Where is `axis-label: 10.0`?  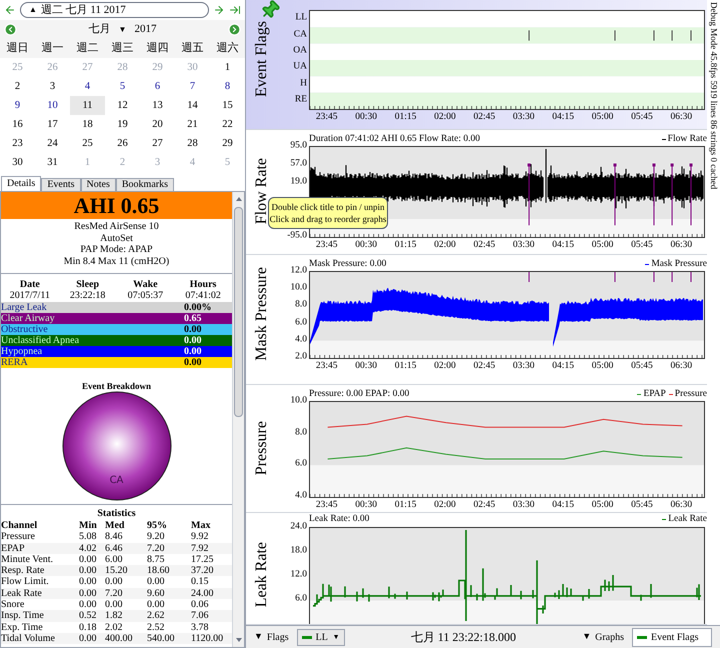
axis-label: 10.0 is located at coordinates (298, 401).